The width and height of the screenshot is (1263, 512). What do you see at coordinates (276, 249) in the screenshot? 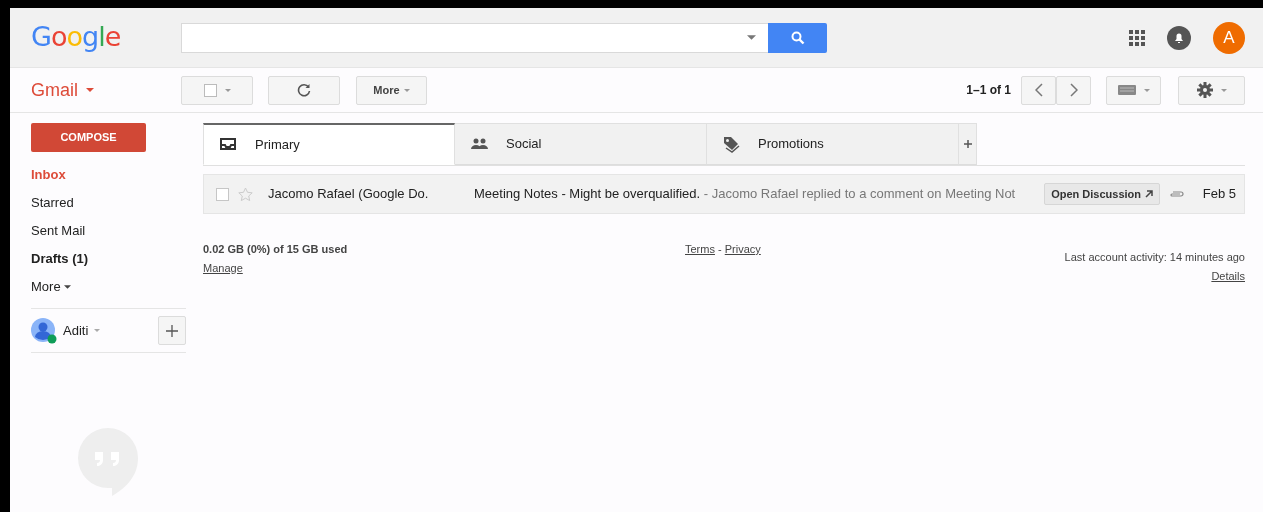
I see `storage-text: 0.02 GB (0%) of 15 GB used` at bounding box center [276, 249].